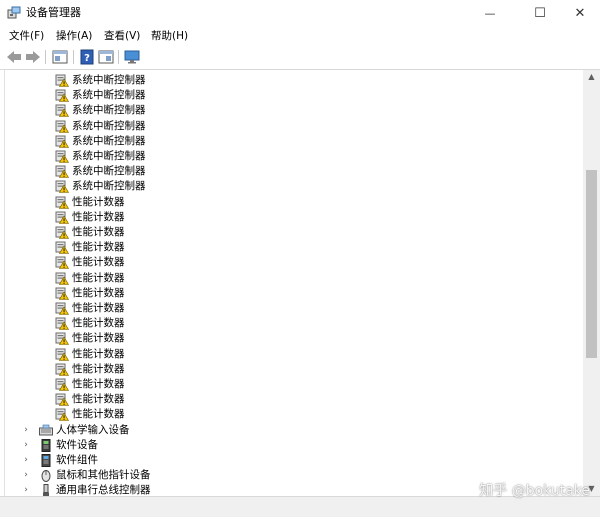  Describe the element at coordinates (46, 476) in the screenshot. I see `mouse-icon` at that location.